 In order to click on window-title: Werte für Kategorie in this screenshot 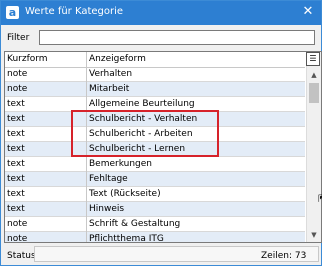, I will do `click(74, 11)`.